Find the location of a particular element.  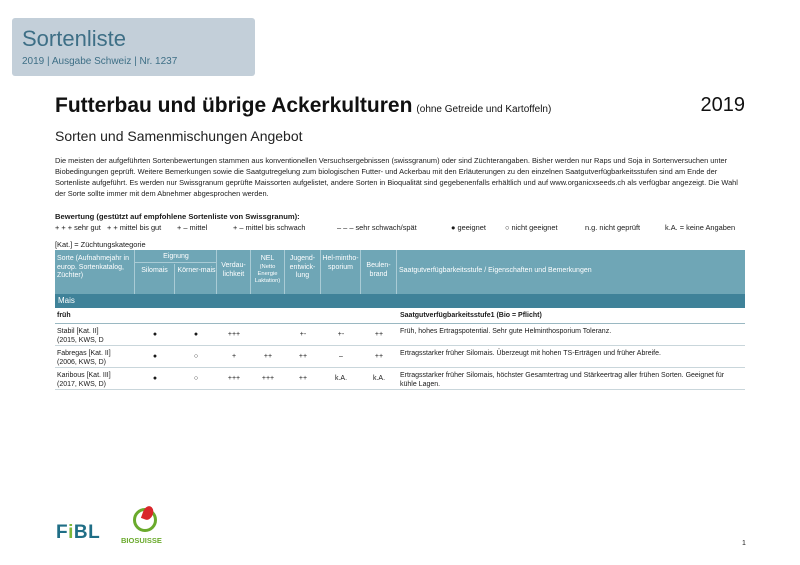

header-jugend: Jugend-entwick-lung is located at coordinates (303, 272).